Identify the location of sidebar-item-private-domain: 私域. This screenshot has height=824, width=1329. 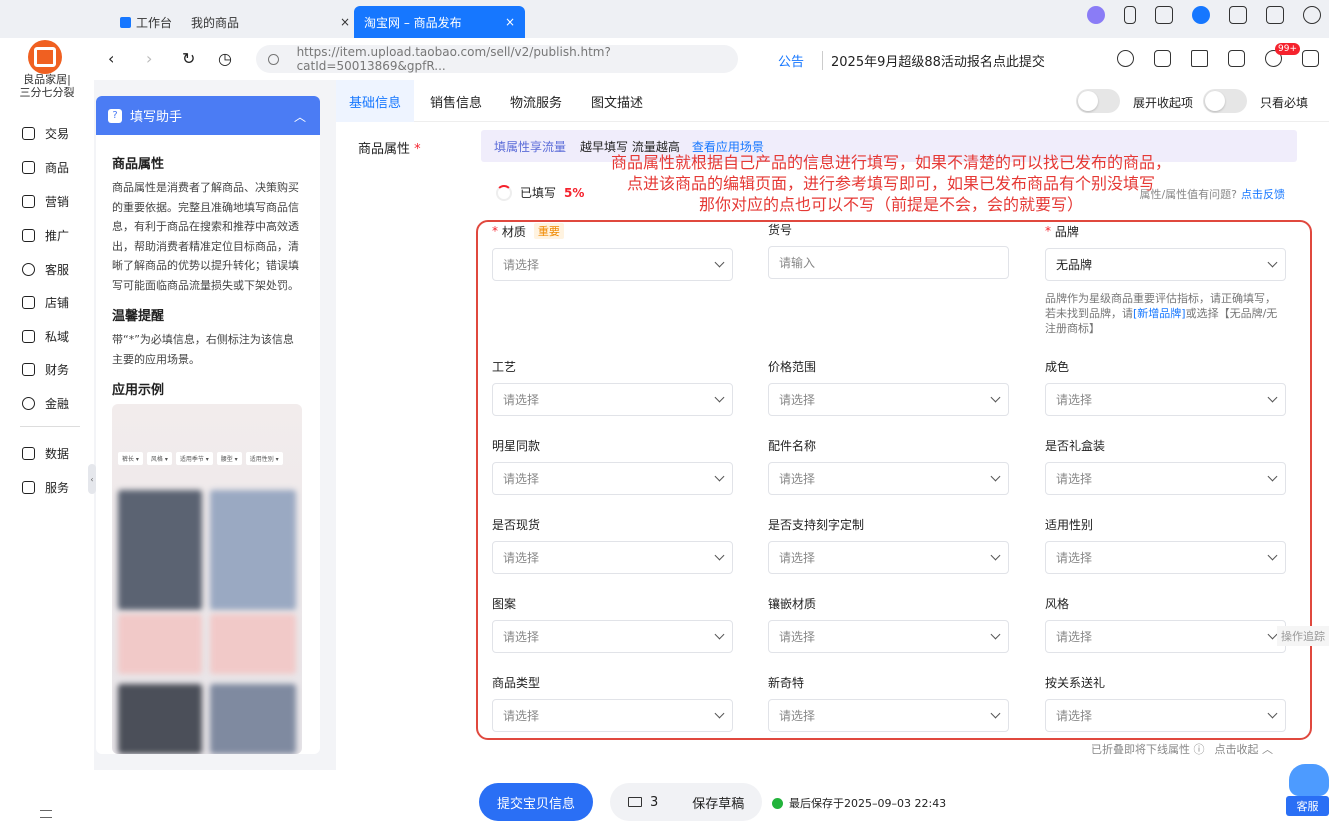
(45, 336).